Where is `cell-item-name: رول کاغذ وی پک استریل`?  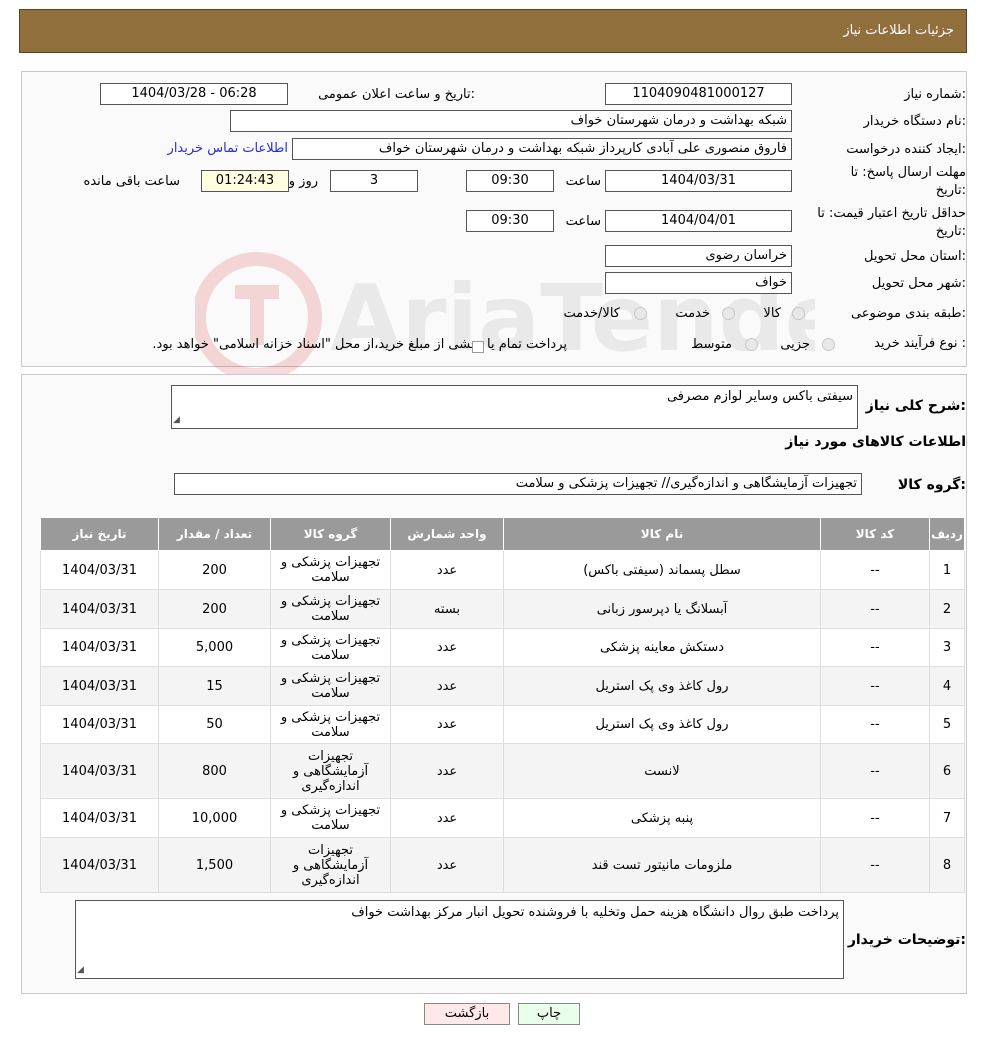 cell-item-name: رول کاغذ وی پک استریل is located at coordinates (662, 686).